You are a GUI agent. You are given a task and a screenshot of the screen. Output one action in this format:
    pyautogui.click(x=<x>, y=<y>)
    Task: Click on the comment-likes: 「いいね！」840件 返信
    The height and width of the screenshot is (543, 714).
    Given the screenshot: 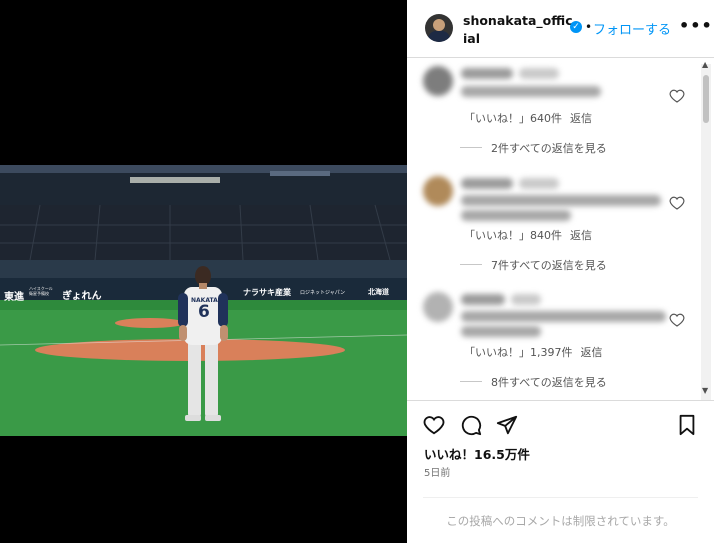 What is the action you would take?
    pyautogui.click(x=528, y=235)
    